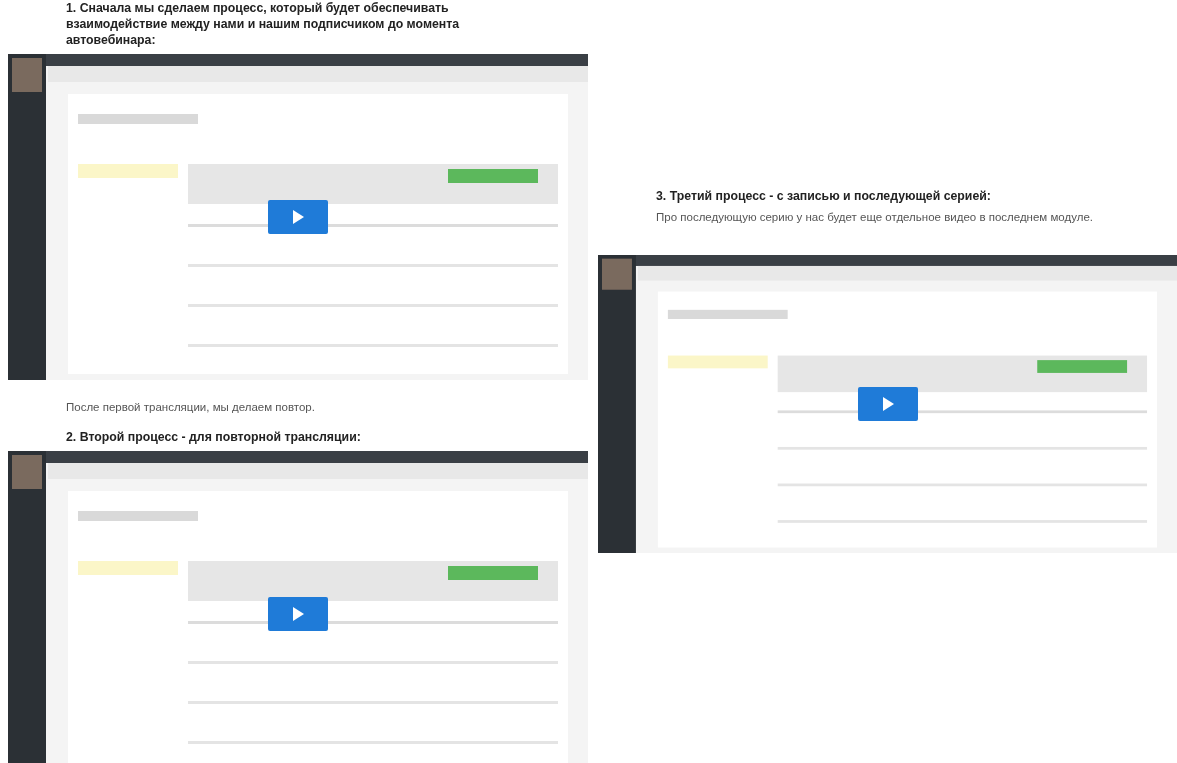 This screenshot has height=763, width=1177. I want to click on paragraph: После первой трансляции, мы делаем повтор., so click(190, 407).